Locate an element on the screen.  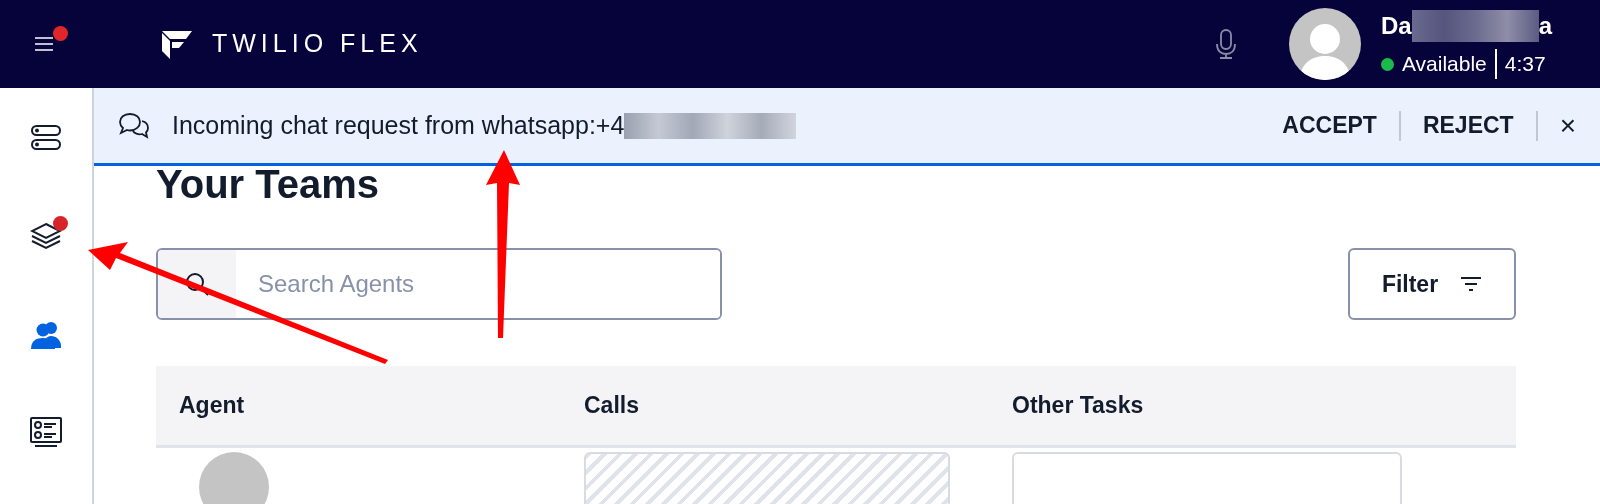
logo-text: TWILIO FLEX is located at coordinates (317, 44).